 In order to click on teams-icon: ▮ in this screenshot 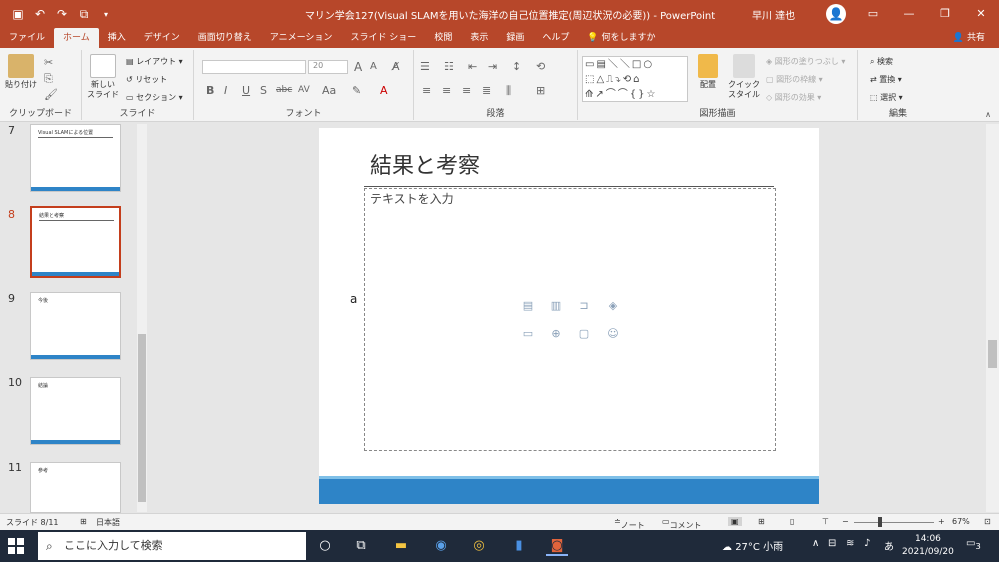, I will do `click(519, 546)`.